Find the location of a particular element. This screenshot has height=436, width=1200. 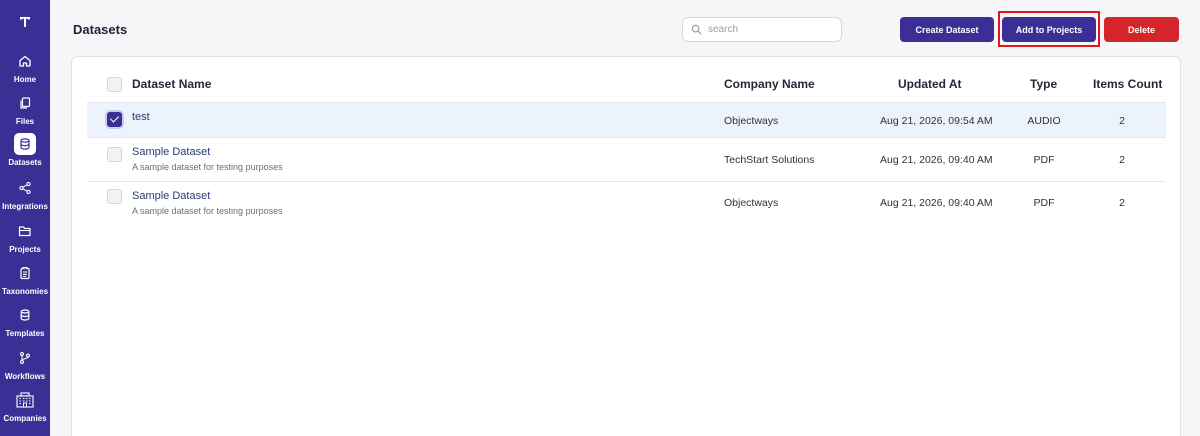

database-icon is located at coordinates (25, 144).